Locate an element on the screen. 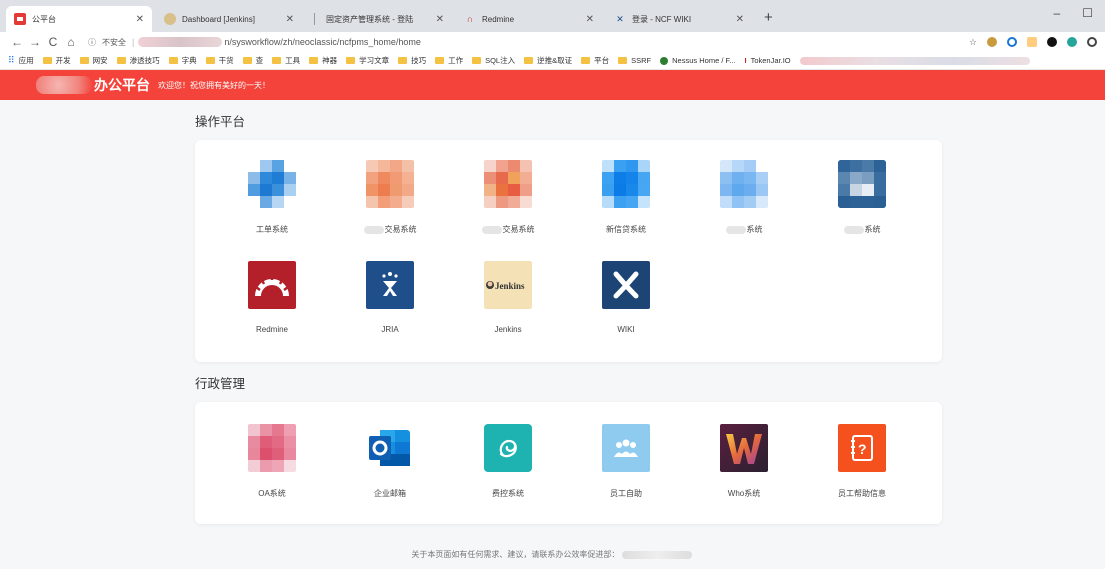  app-jenkins: Jenkins Jenkins is located at coordinates (508, 310).